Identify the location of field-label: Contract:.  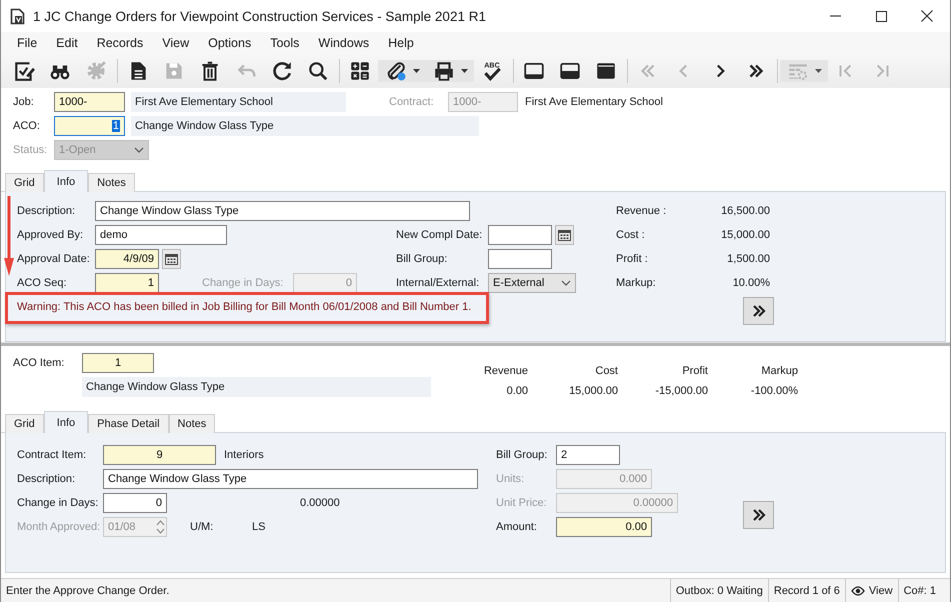
(411, 102).